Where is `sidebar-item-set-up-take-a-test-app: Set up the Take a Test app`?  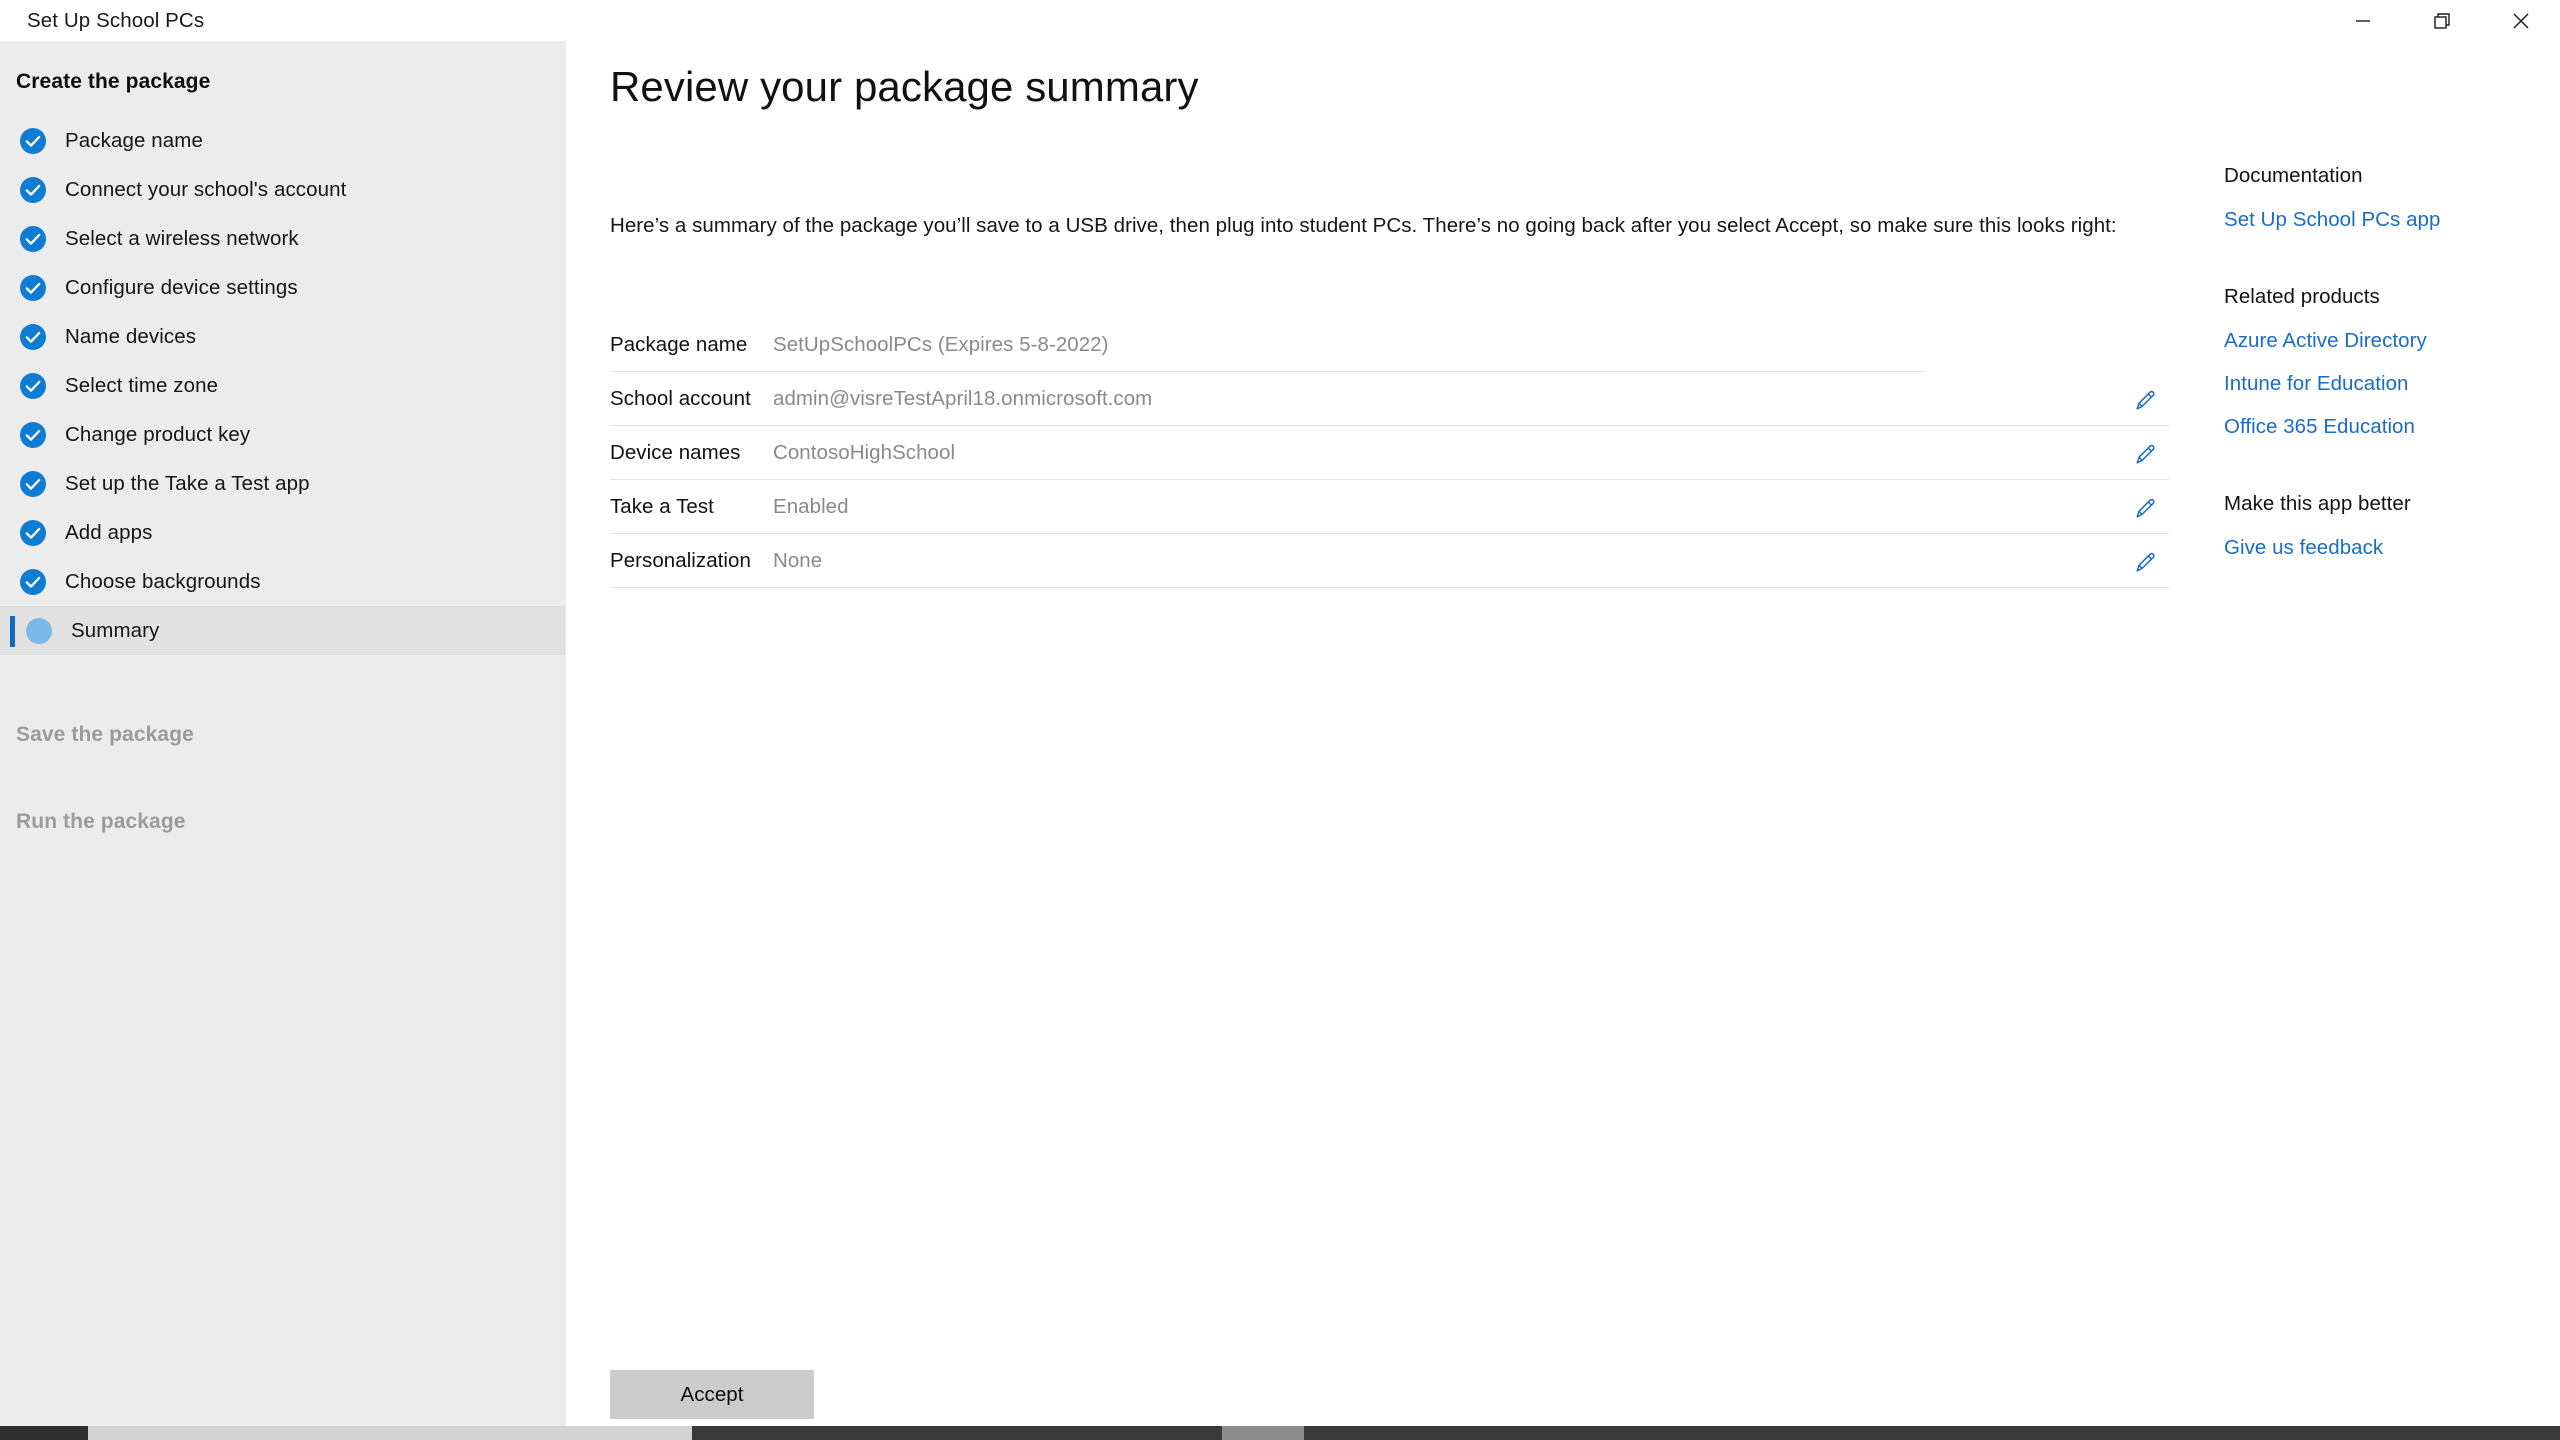 sidebar-item-set-up-take-a-test-app: Set up the Take a Test app is located at coordinates (283, 483).